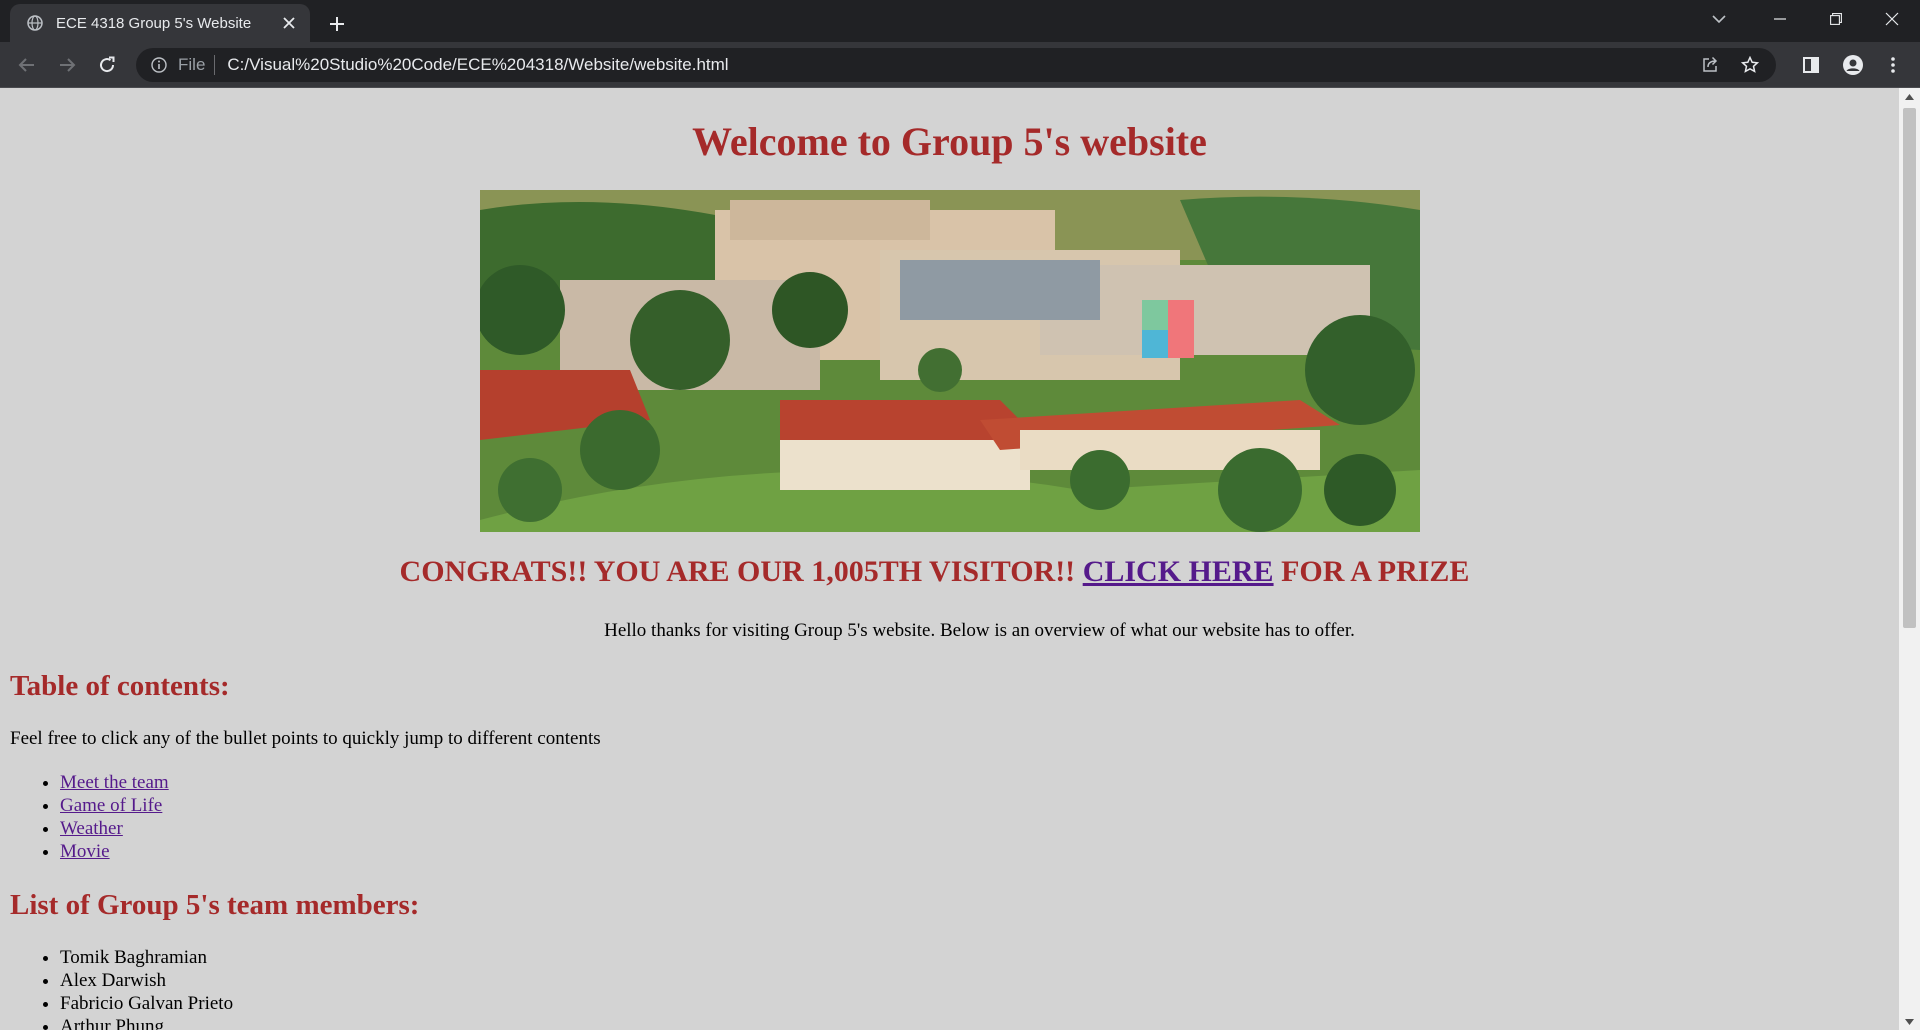 The image size is (1920, 1030). I want to click on side-panel-icon, so click(1811, 65).